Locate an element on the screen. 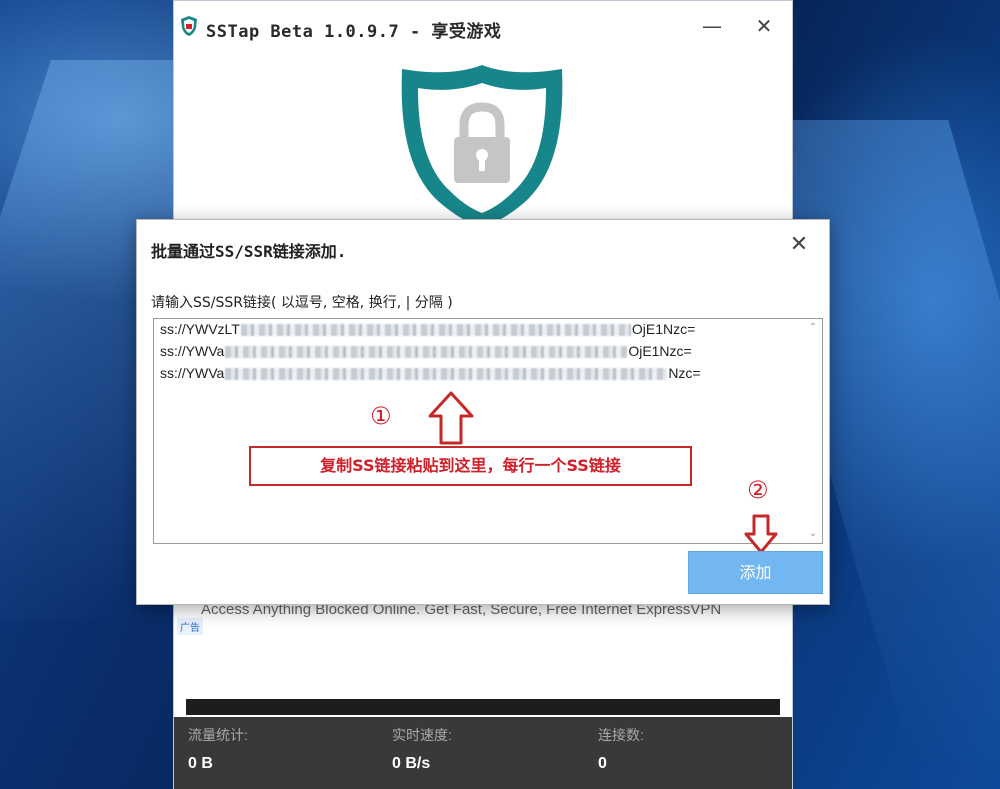 Image resolution: width=1000 pixels, height=789 pixels. minimize-button: — is located at coordinates (712, 26).